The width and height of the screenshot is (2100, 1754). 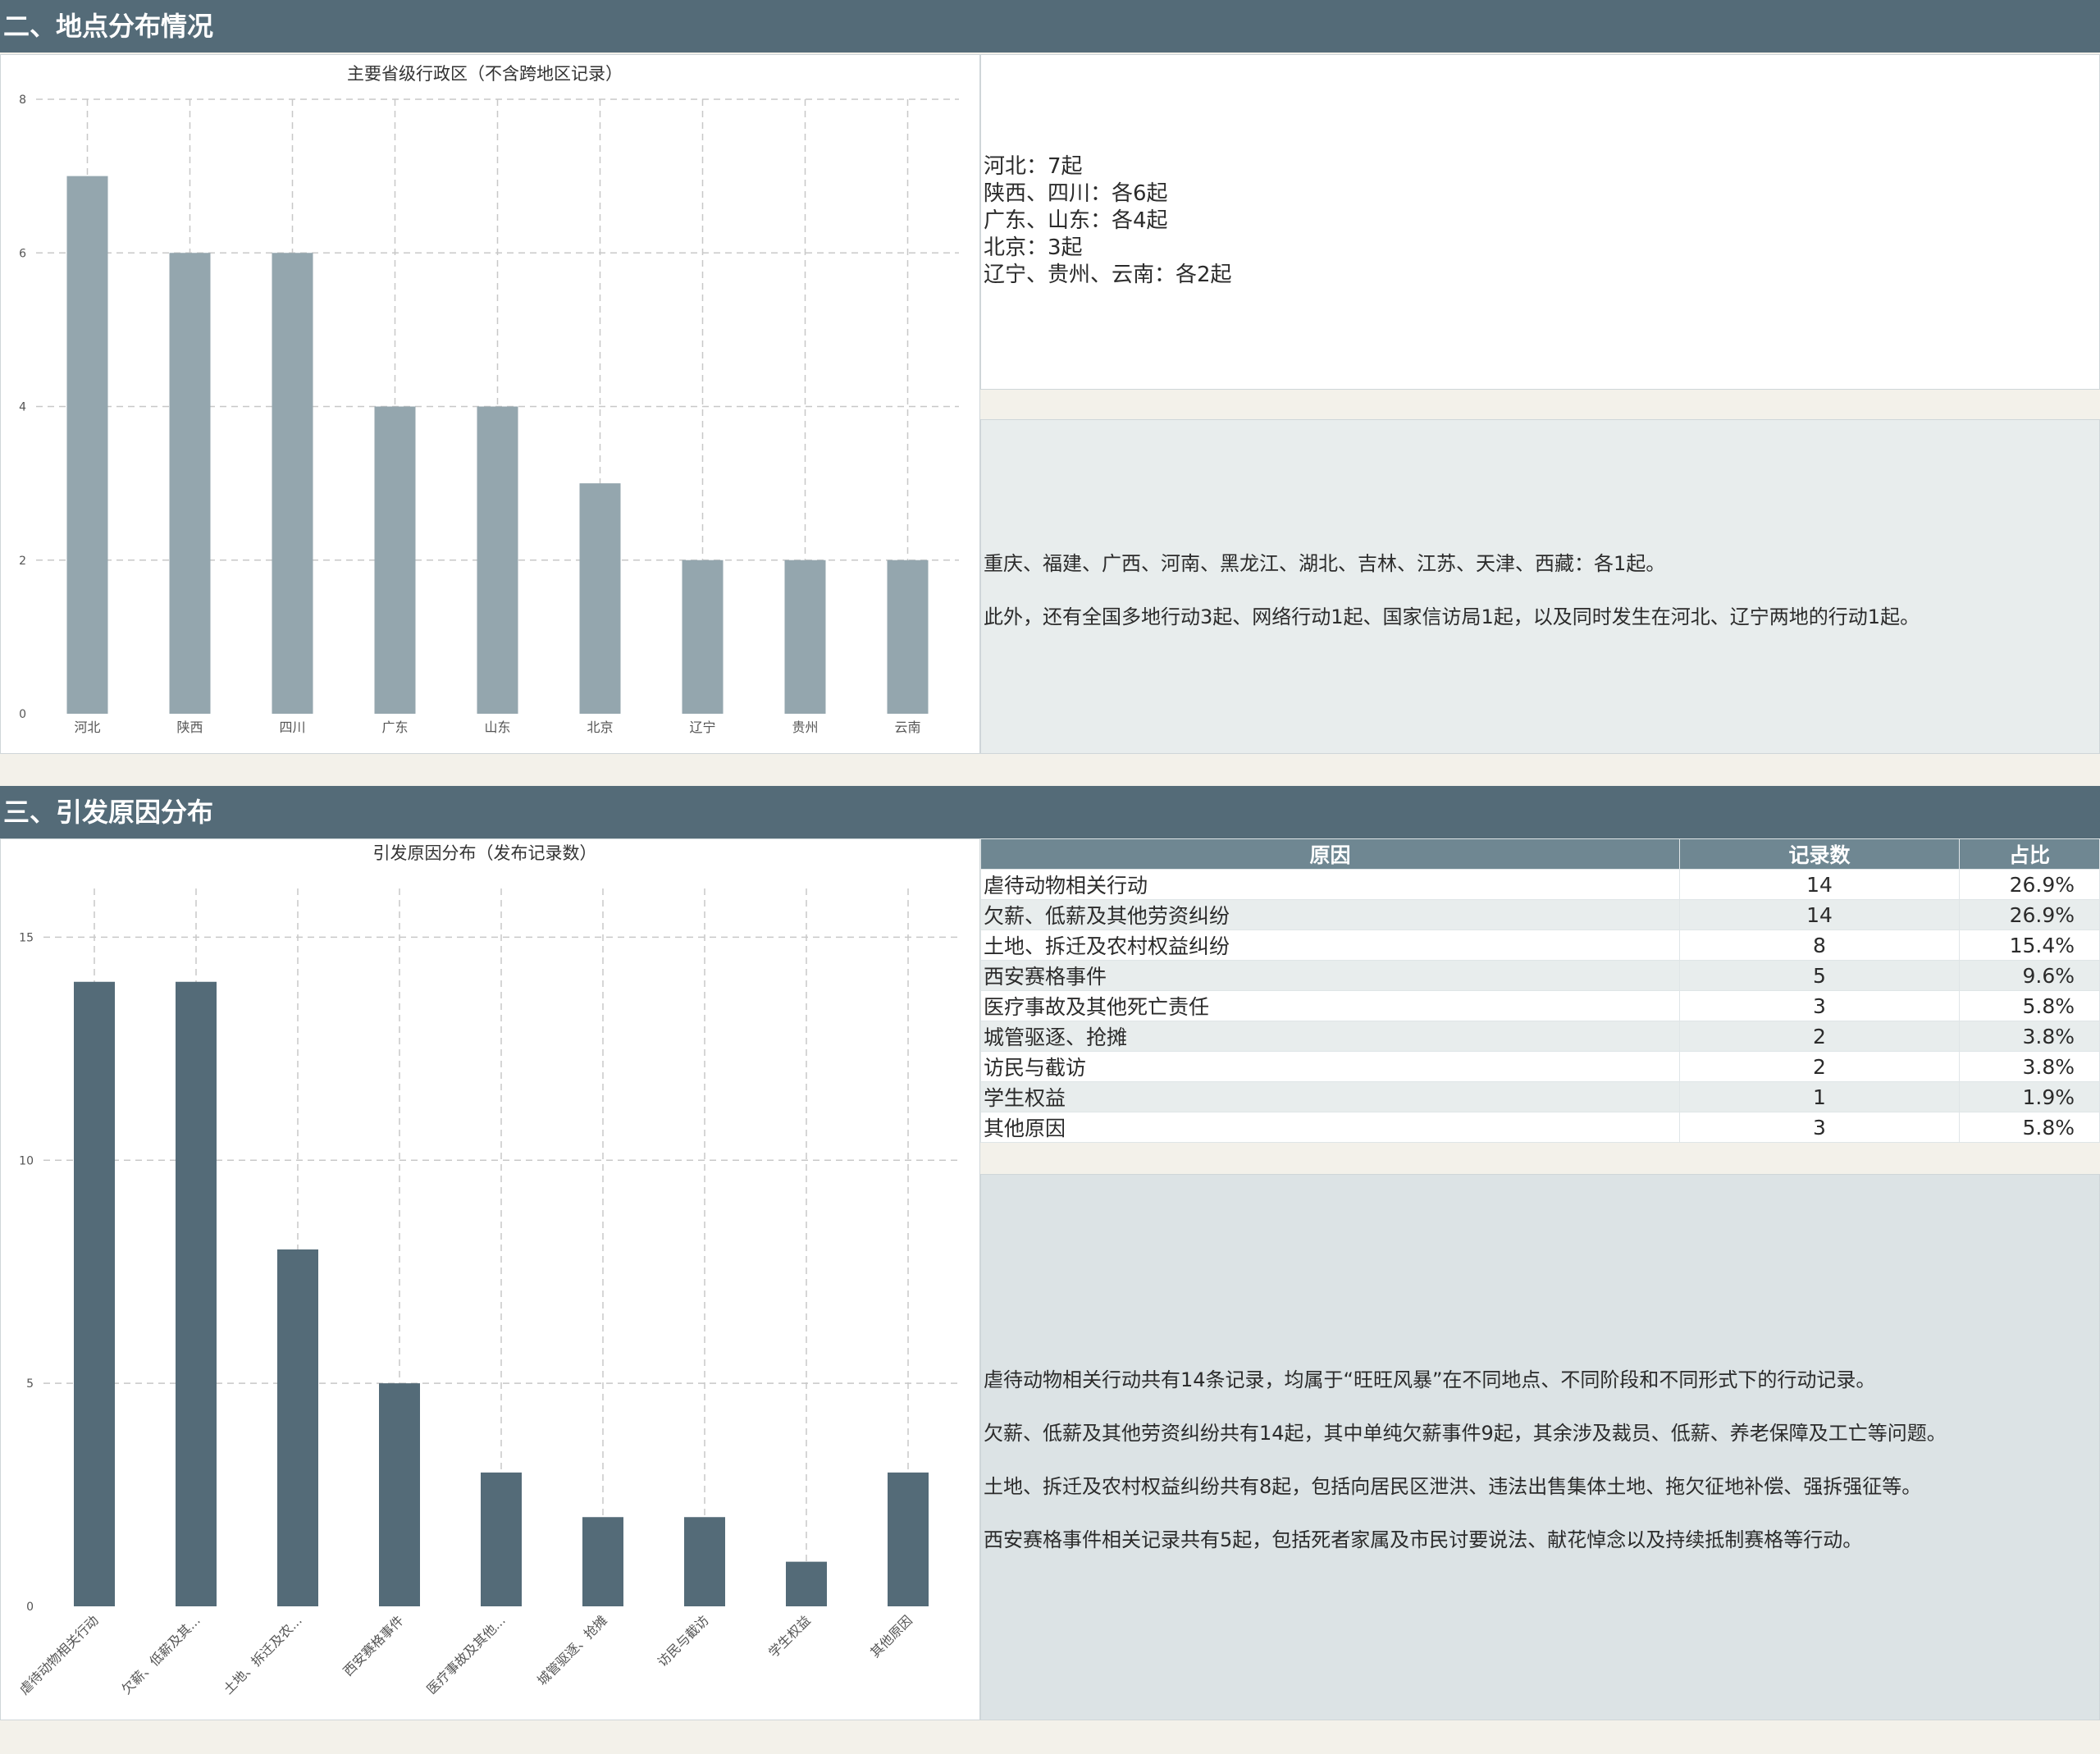 What do you see at coordinates (805, 727) in the screenshot?
I see `x-tick-label: 贵州` at bounding box center [805, 727].